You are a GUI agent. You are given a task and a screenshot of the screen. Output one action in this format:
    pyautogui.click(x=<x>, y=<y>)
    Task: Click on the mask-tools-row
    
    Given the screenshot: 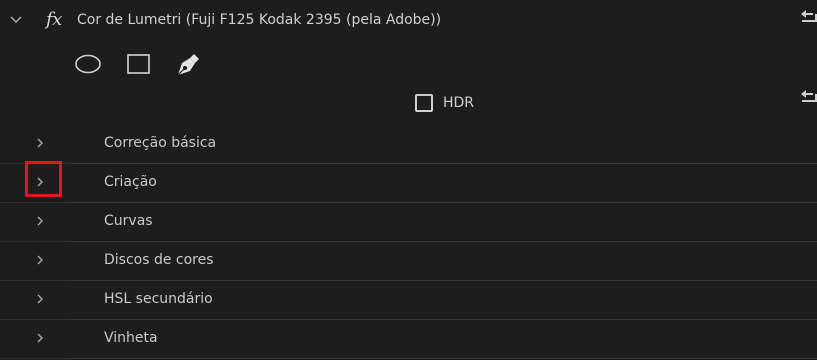 What is the action you would take?
    pyautogui.click(x=408, y=64)
    